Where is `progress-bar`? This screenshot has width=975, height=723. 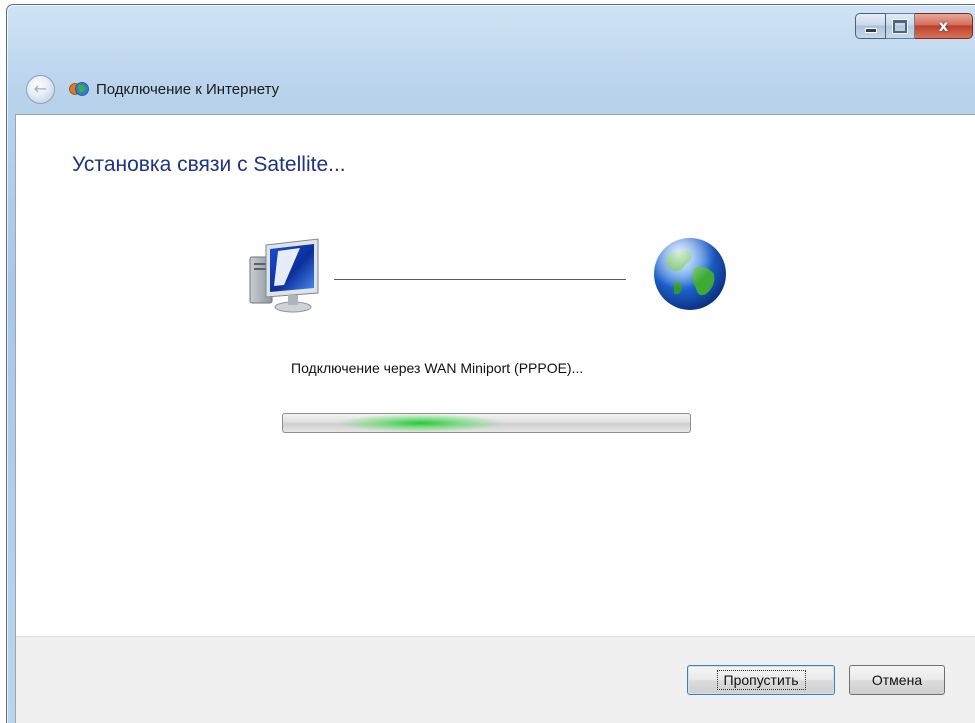
progress-bar is located at coordinates (486, 423).